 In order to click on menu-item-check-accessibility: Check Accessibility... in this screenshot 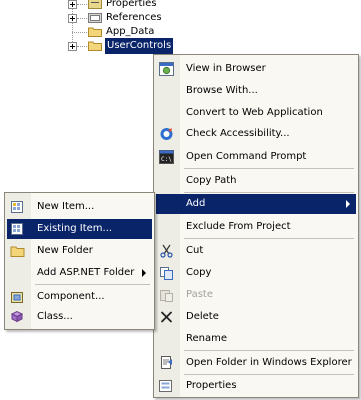, I will do `click(256, 134)`.